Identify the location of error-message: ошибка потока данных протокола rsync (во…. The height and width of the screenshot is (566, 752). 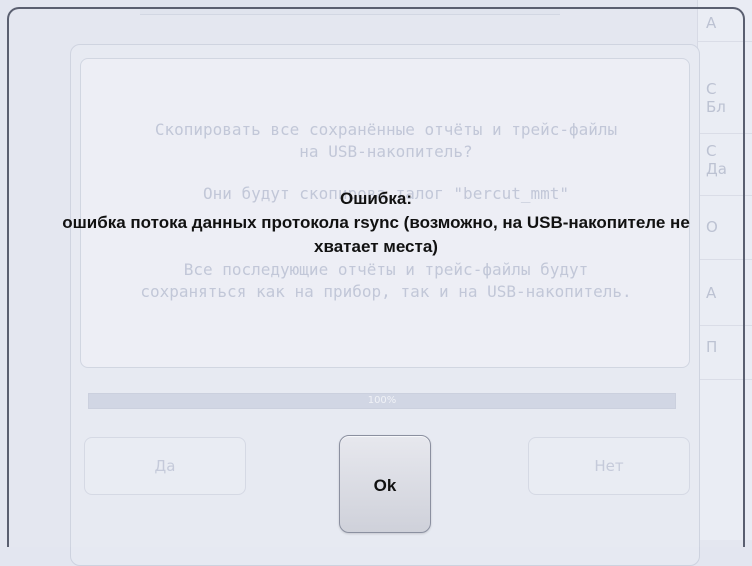
(376, 234).